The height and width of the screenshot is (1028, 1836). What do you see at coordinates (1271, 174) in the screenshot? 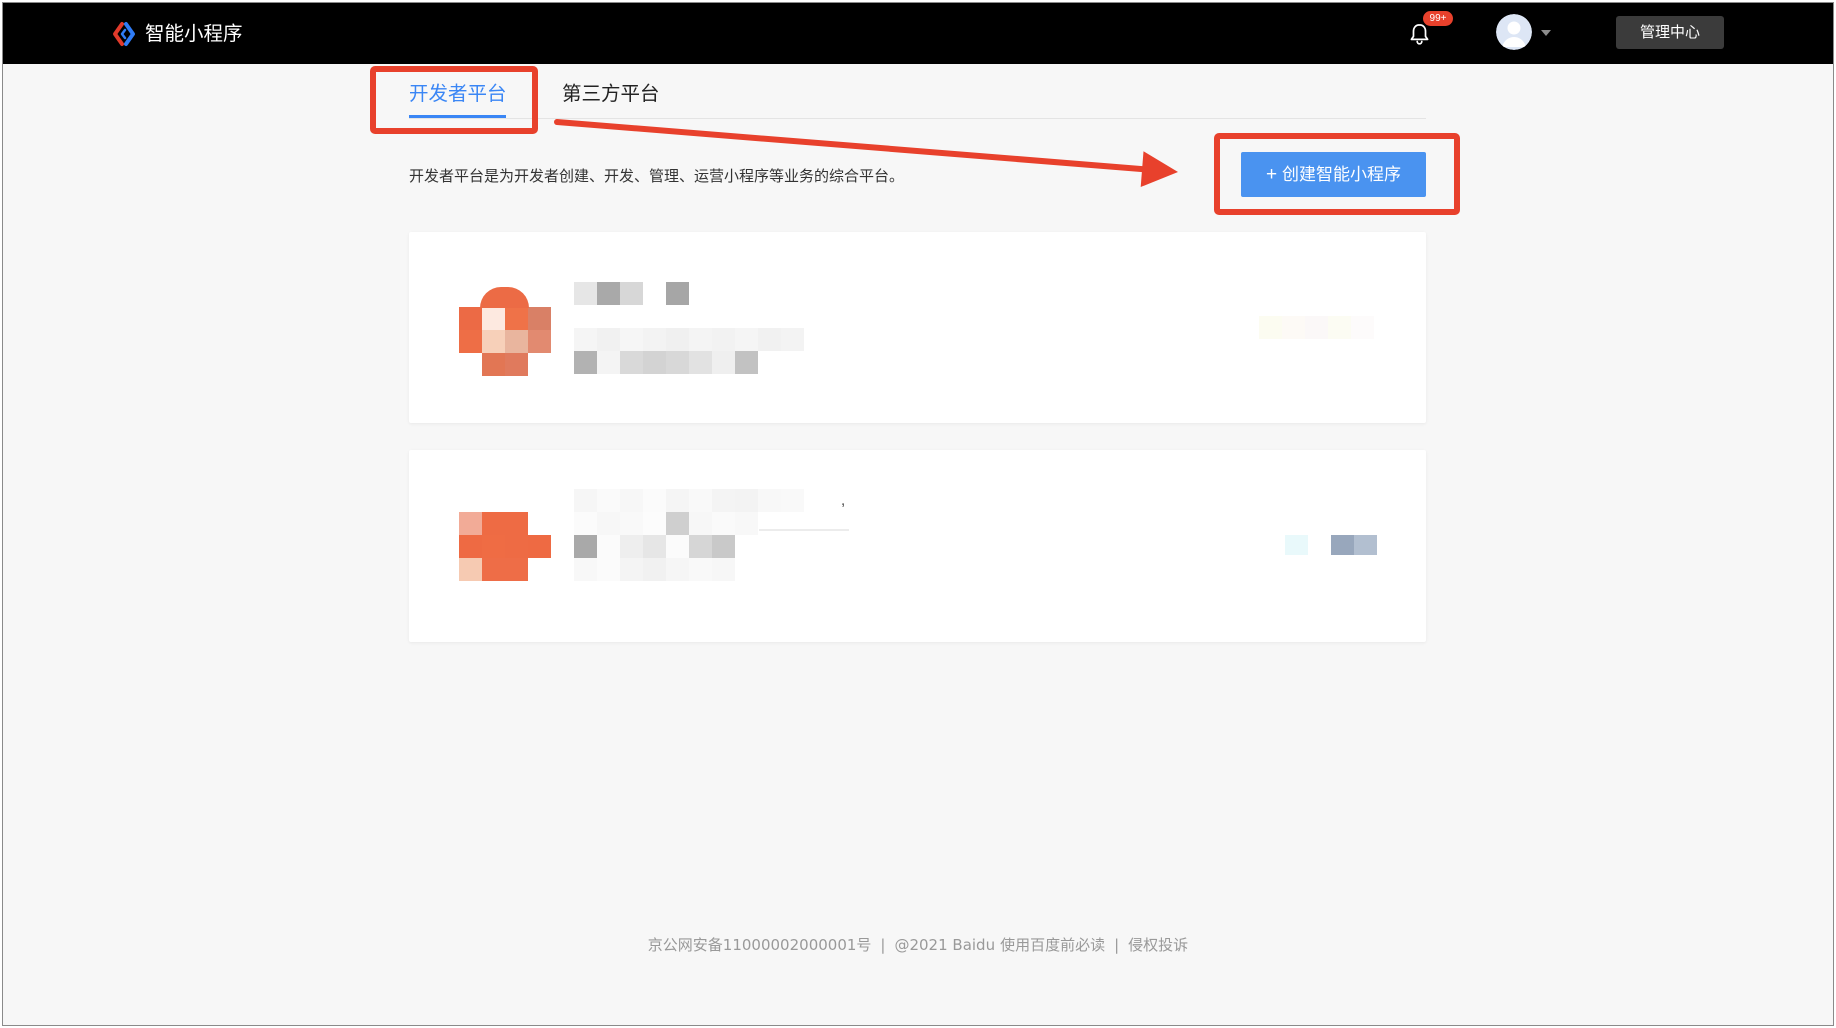
I see `plus-icon: +` at bounding box center [1271, 174].